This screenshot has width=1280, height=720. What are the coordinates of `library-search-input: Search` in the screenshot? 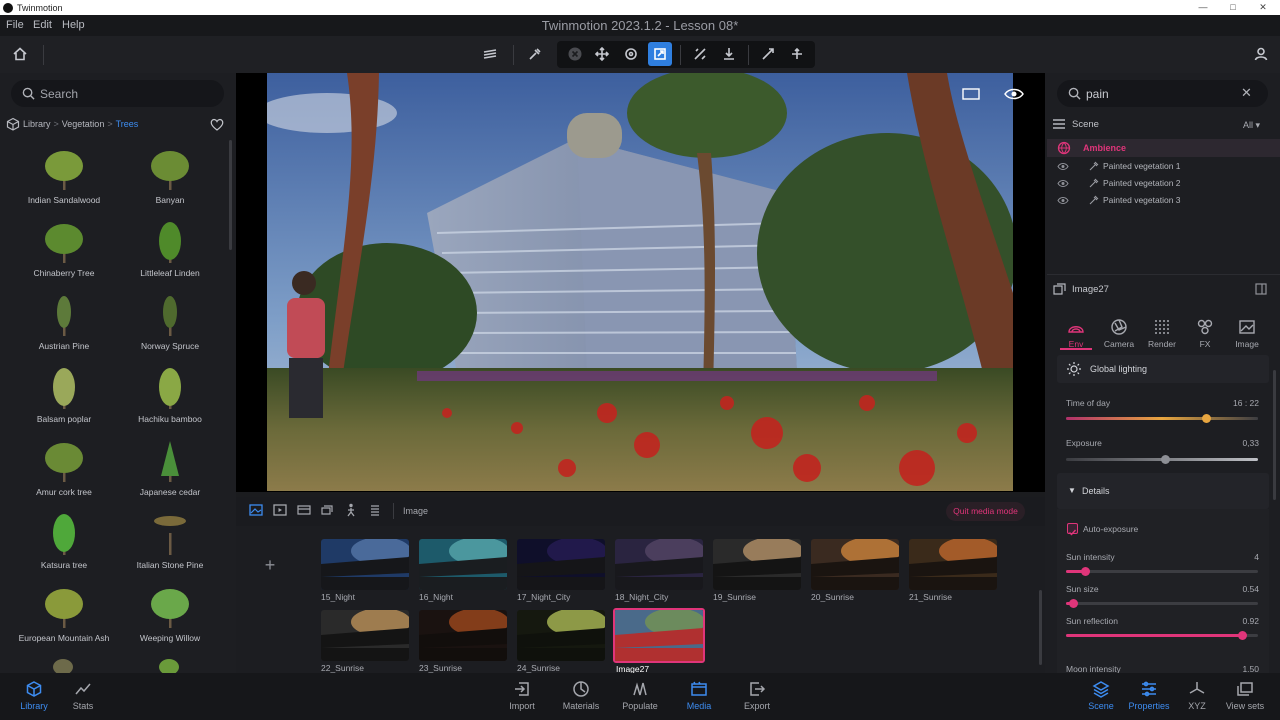 It's located at (117, 93).